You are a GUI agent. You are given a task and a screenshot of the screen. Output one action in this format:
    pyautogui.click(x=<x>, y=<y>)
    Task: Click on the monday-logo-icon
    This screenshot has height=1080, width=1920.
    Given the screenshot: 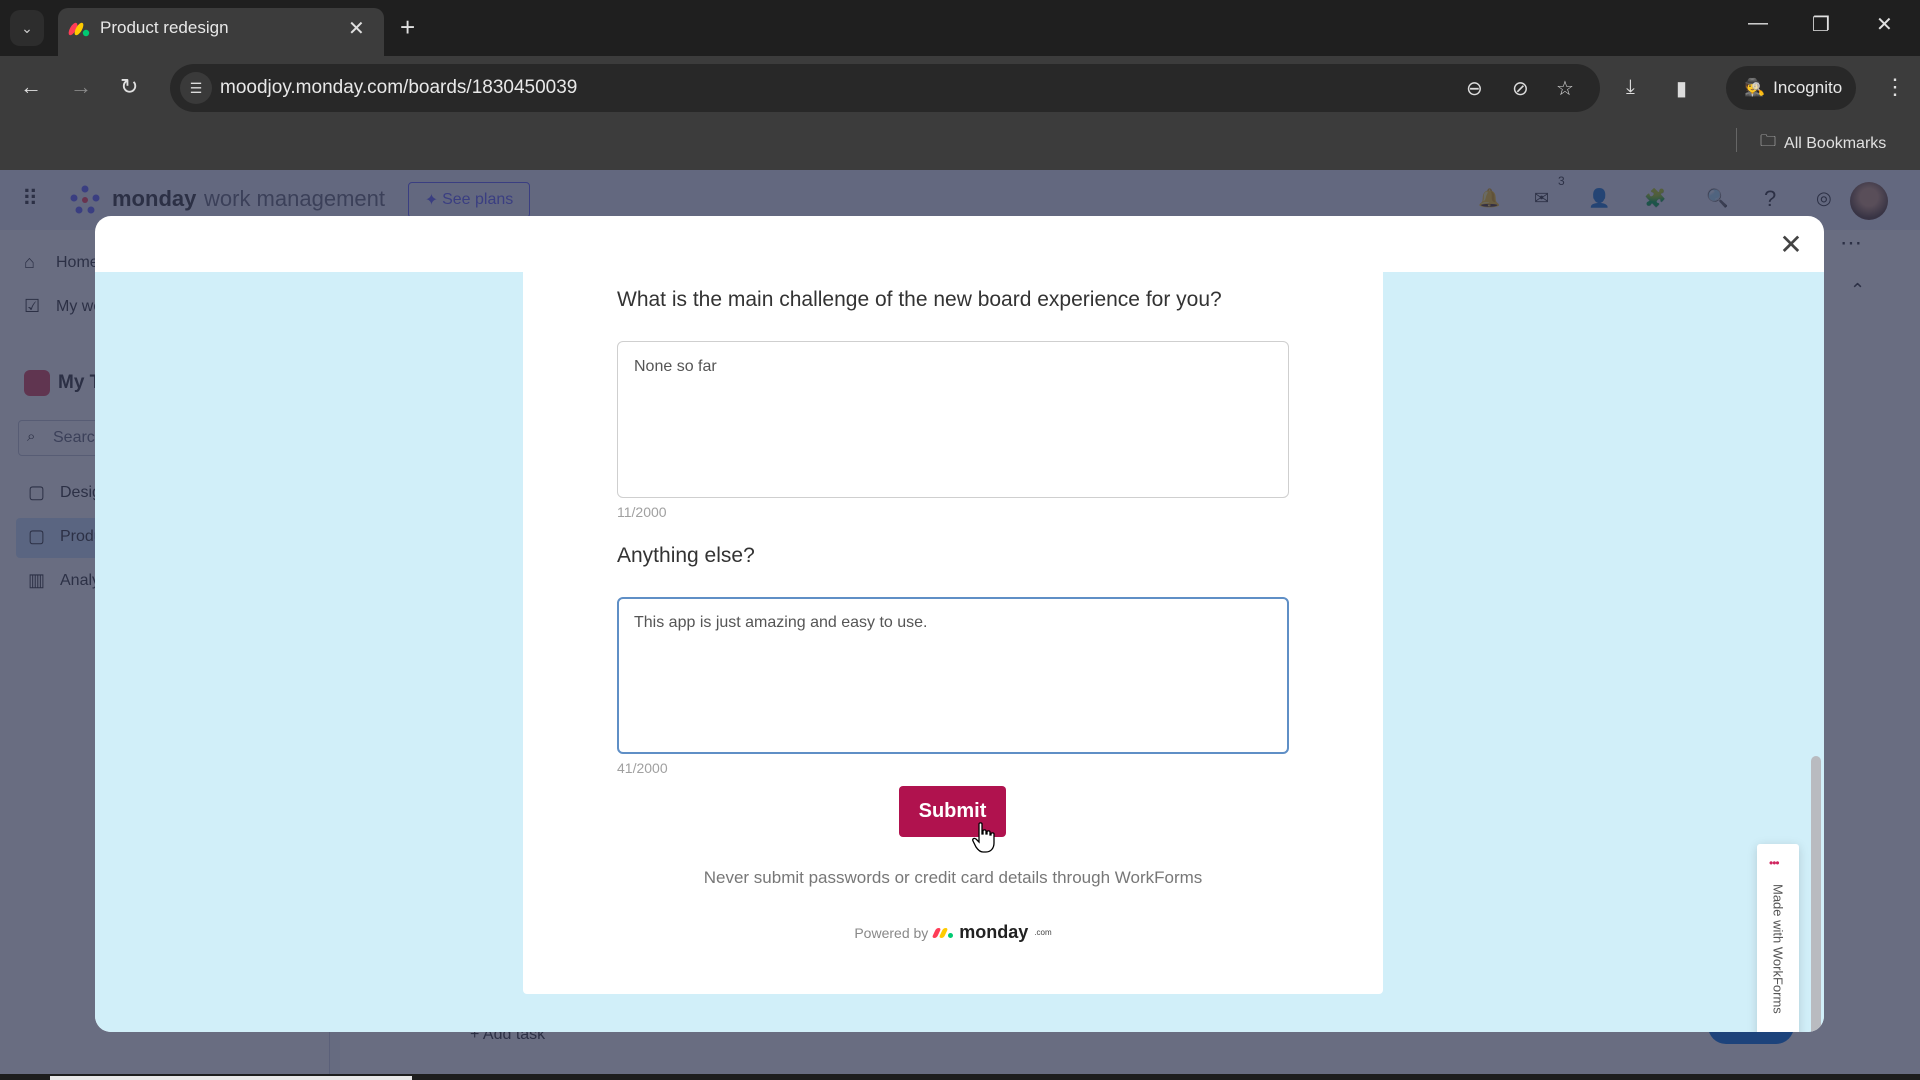 What is the action you would take?
    pyautogui.click(x=942, y=932)
    